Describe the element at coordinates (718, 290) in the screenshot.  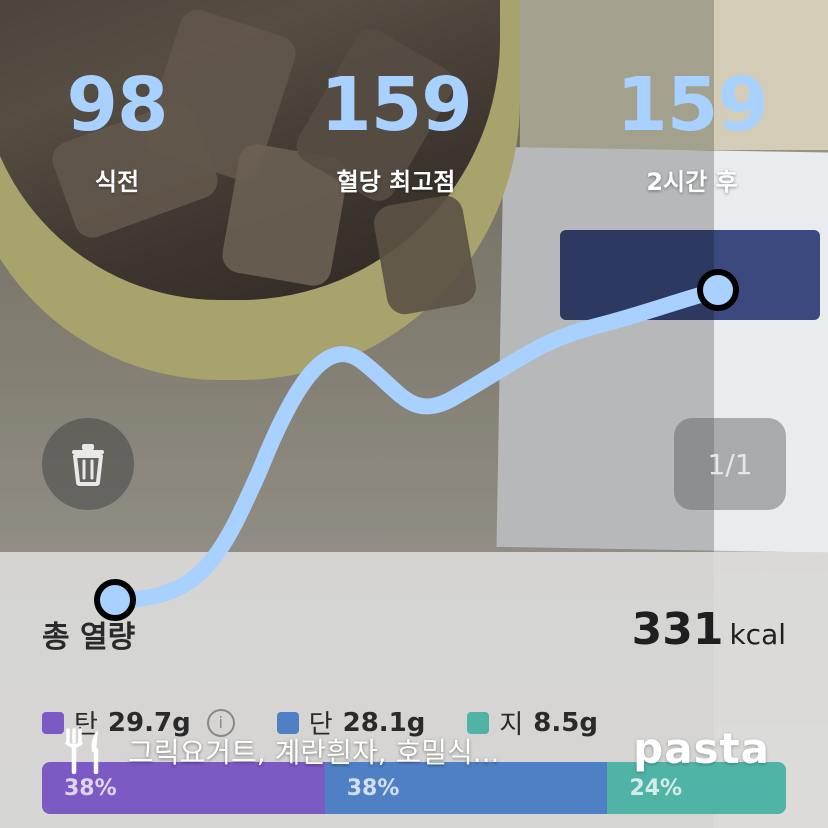
I see `glucose-end-point` at that location.